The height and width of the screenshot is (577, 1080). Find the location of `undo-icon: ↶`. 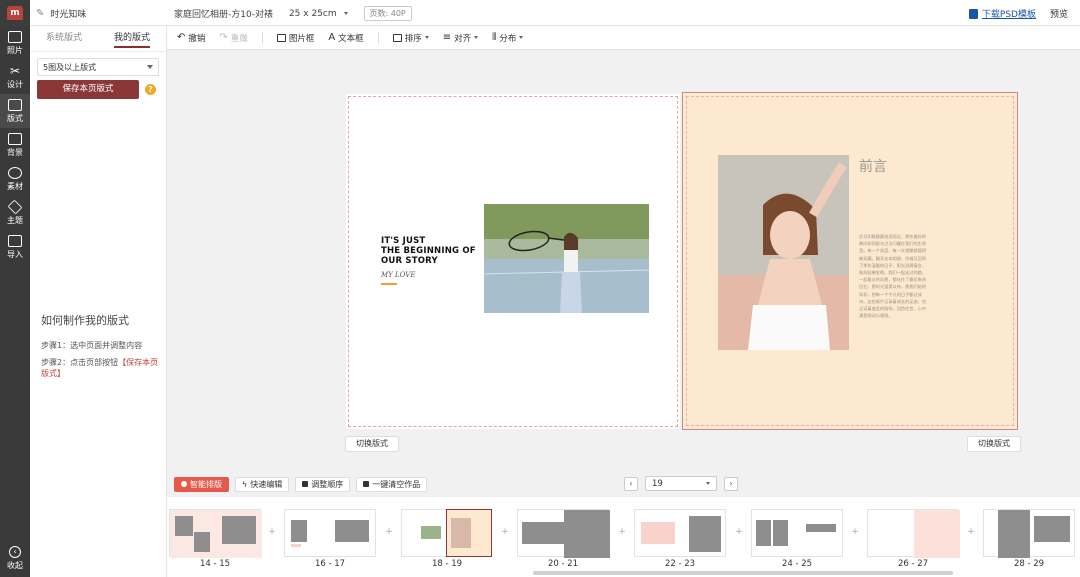

undo-icon: ↶ is located at coordinates (181, 37).